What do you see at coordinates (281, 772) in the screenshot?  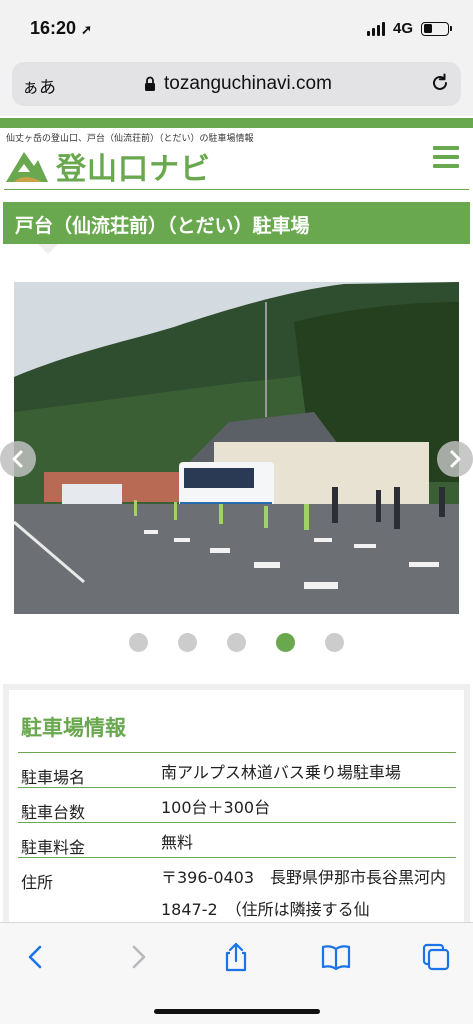 I see `row-value-name: 南アルプス林道バス乗り場駐車場` at bounding box center [281, 772].